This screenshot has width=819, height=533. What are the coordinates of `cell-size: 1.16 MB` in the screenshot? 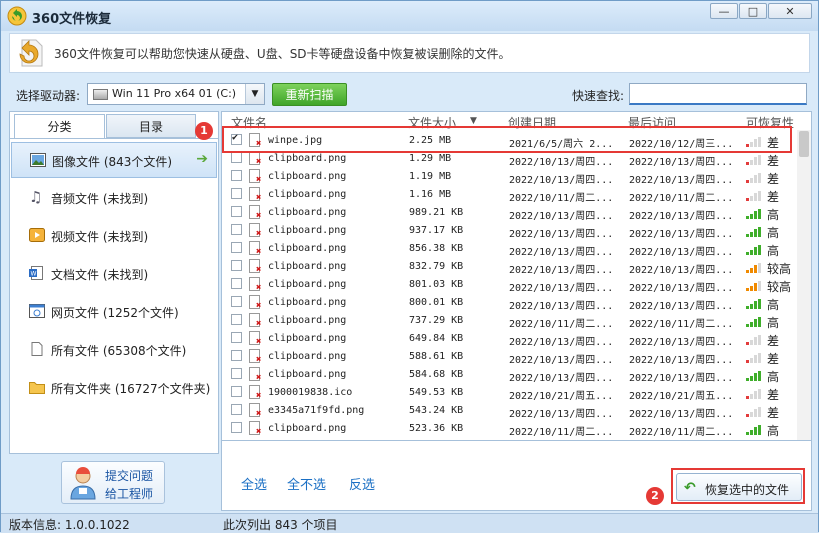 It's located at (430, 194).